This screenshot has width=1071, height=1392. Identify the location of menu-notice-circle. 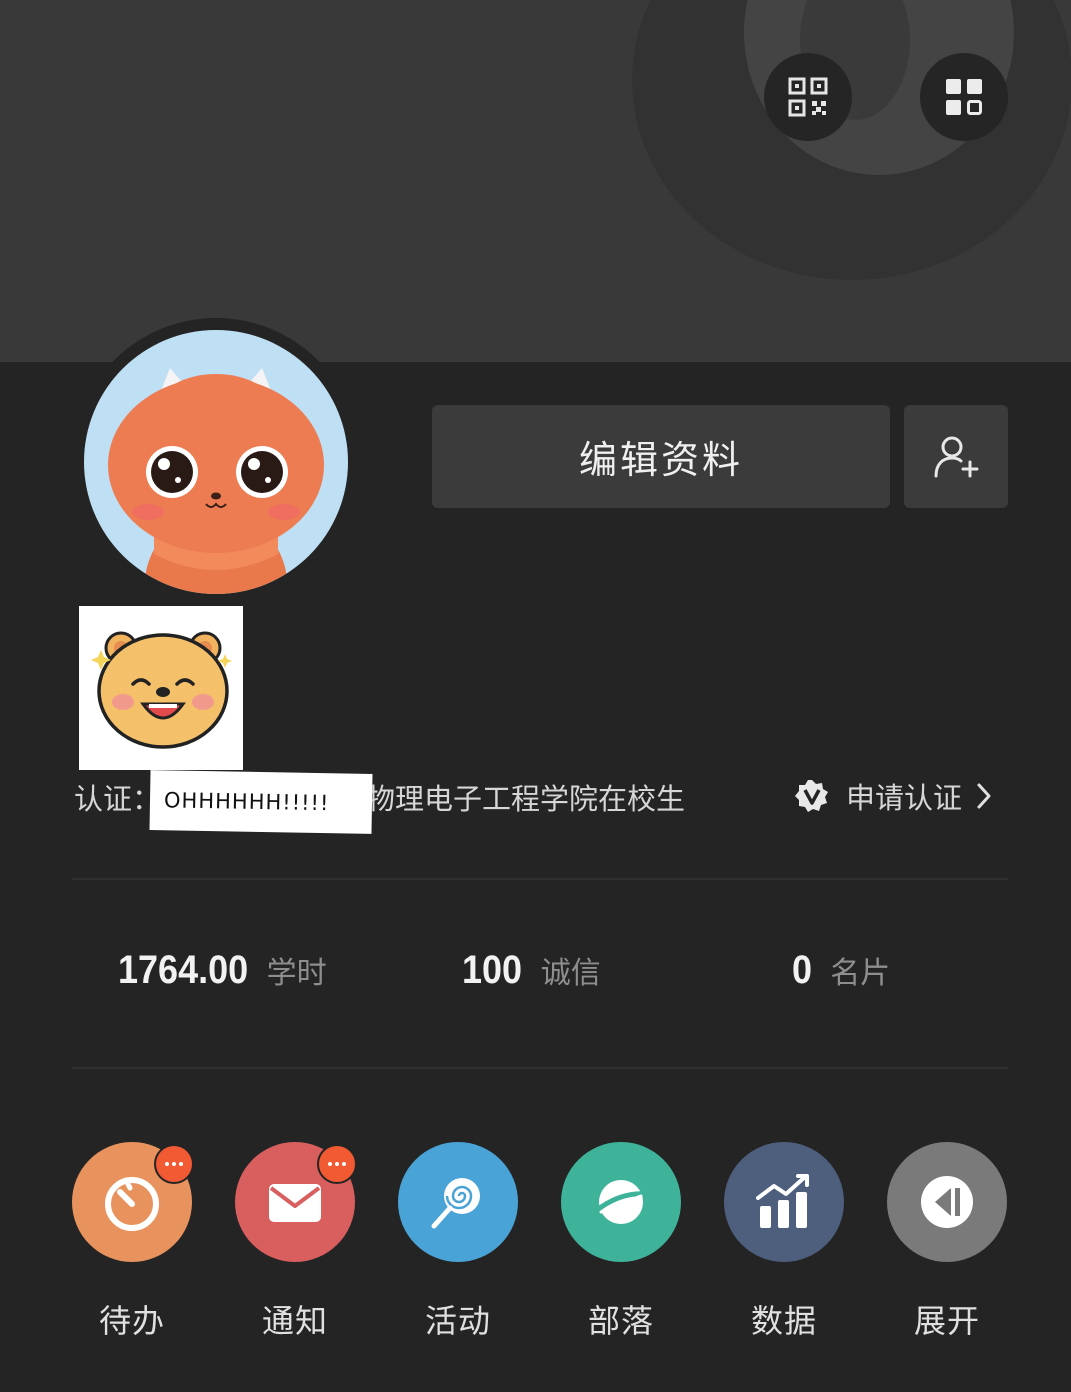
(296, 1202).